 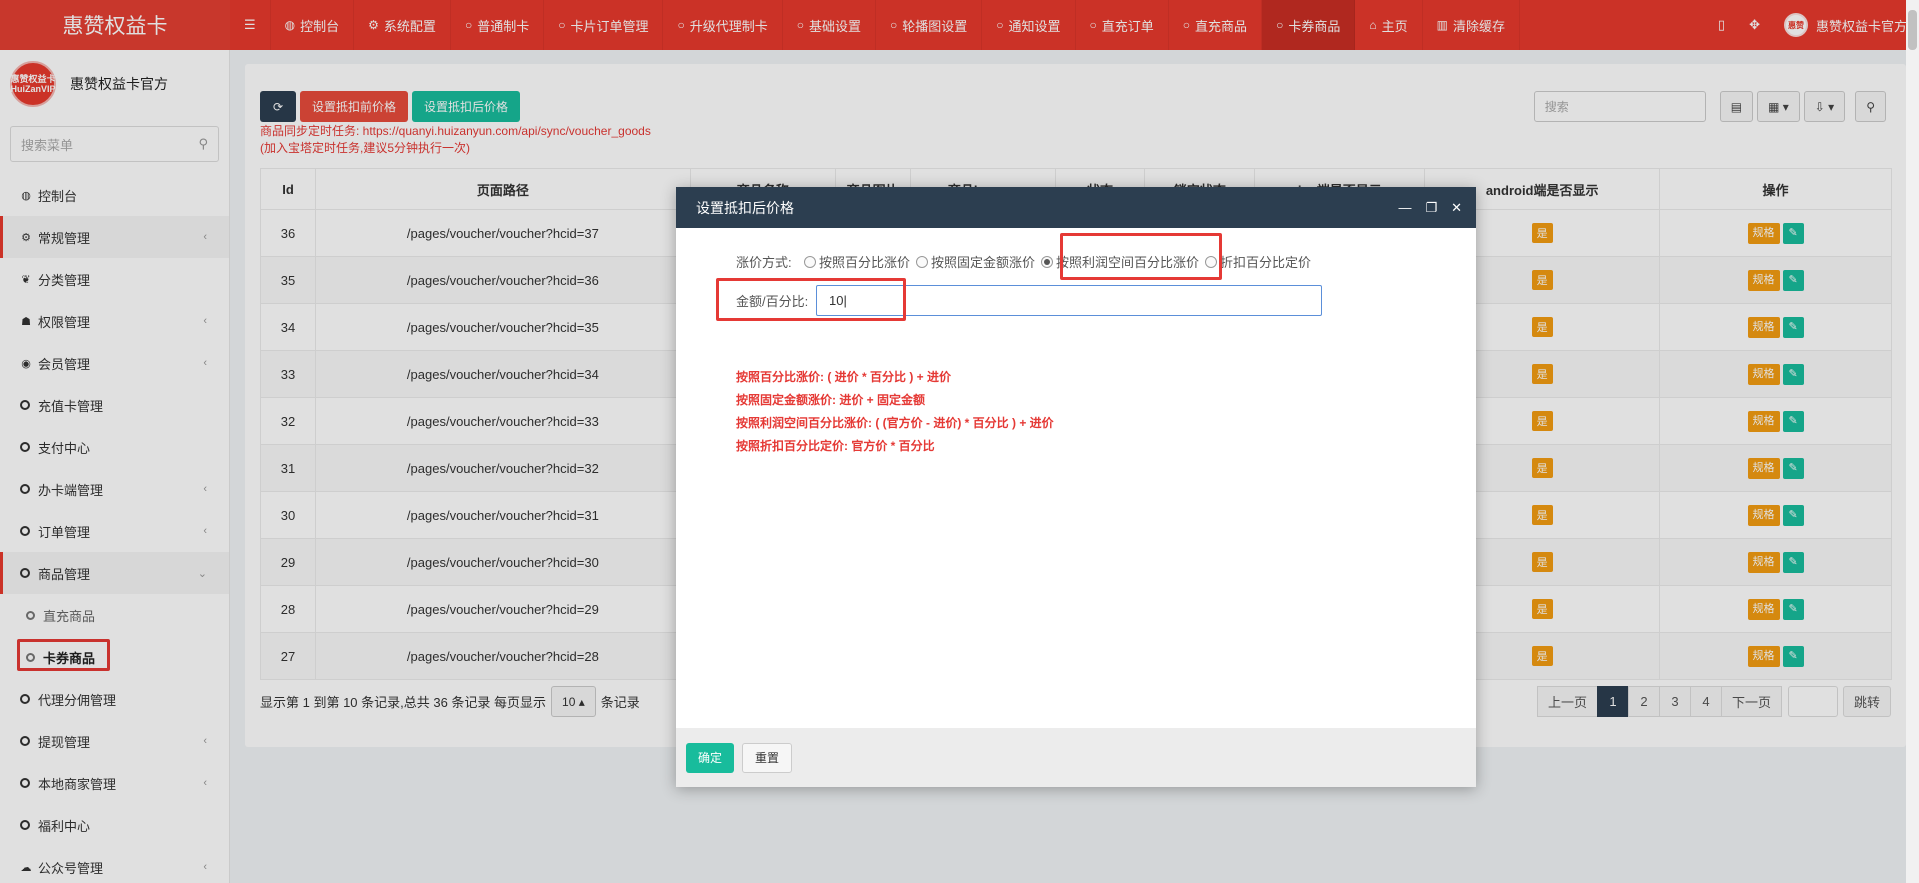 I want to click on method-row: 涨价方式: 按照百分比涨价 按照固定金额涨价 按照利润空间百分比涨价 折扣百分比定价, so click(x=1026, y=261).